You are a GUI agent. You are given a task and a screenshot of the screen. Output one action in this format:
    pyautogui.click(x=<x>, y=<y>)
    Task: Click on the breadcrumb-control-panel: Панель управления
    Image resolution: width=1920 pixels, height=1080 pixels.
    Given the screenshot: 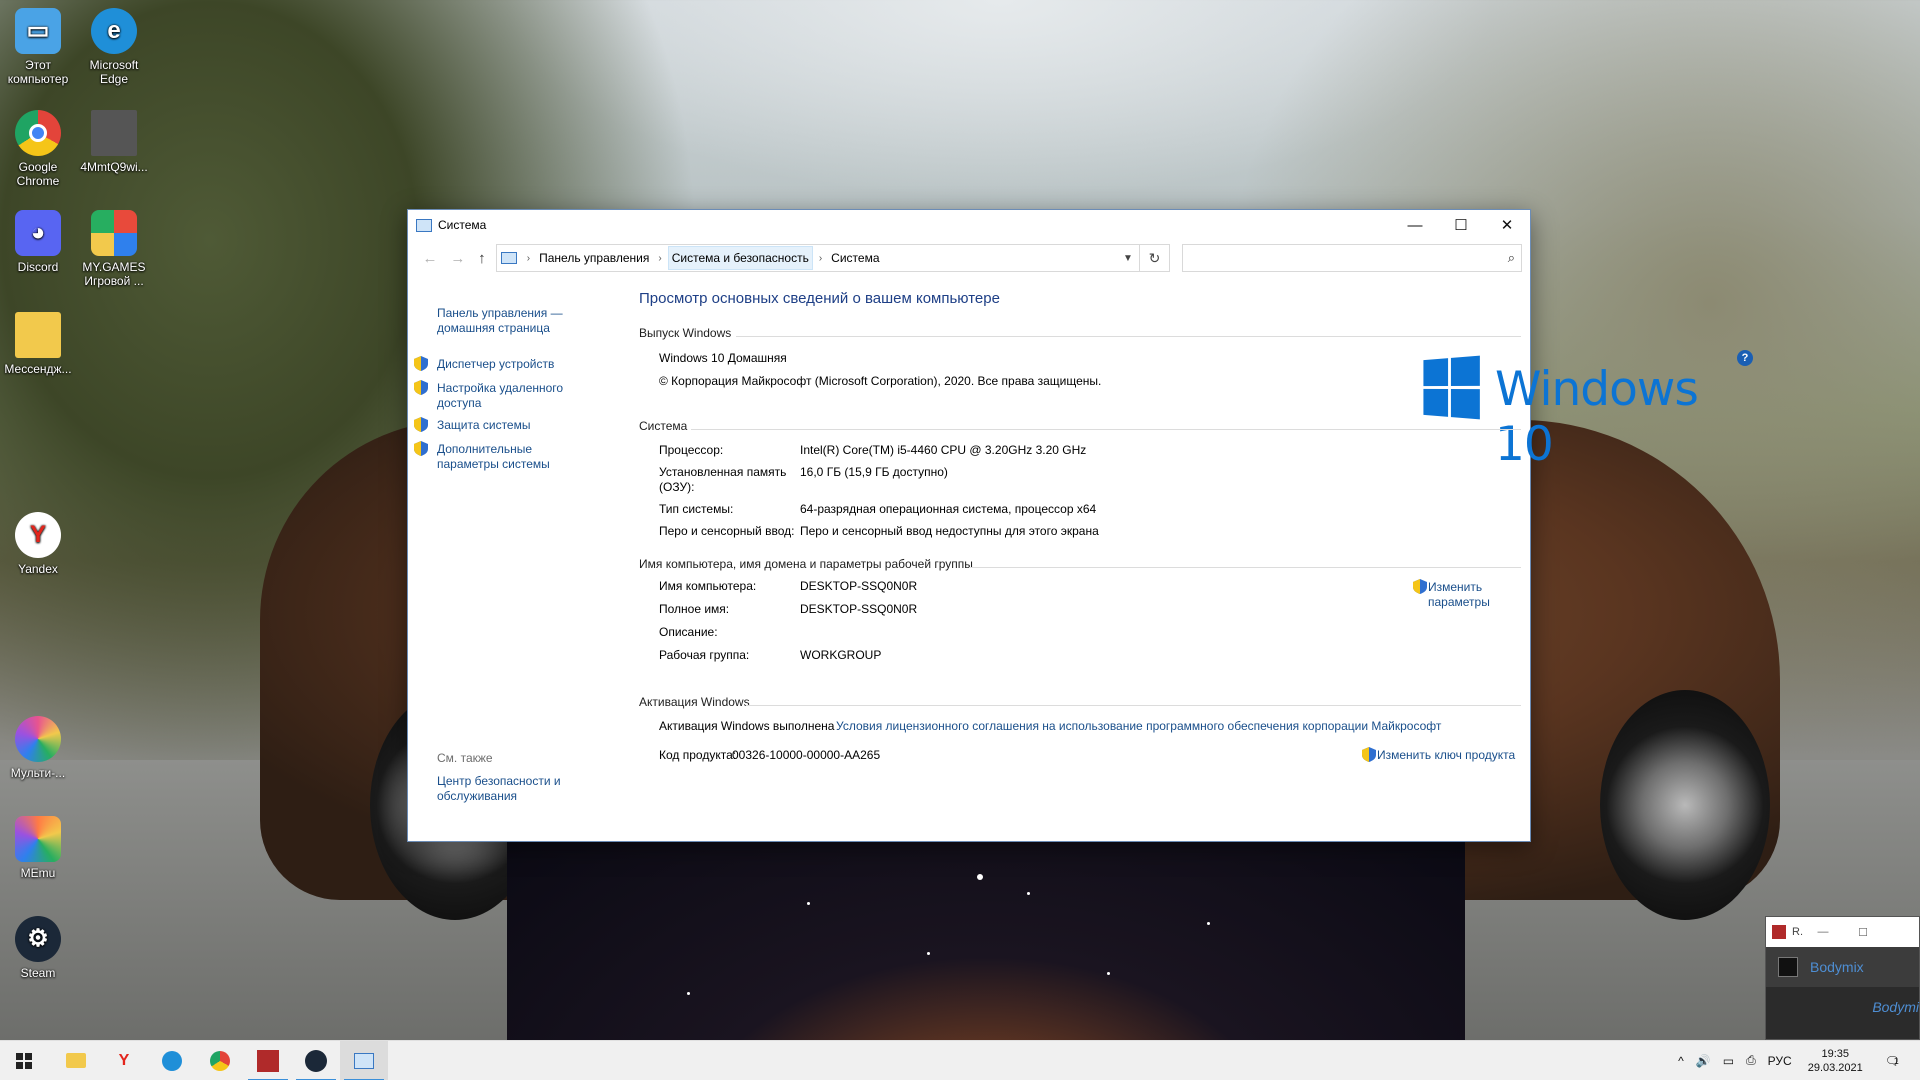 What is the action you would take?
    pyautogui.click(x=594, y=258)
    